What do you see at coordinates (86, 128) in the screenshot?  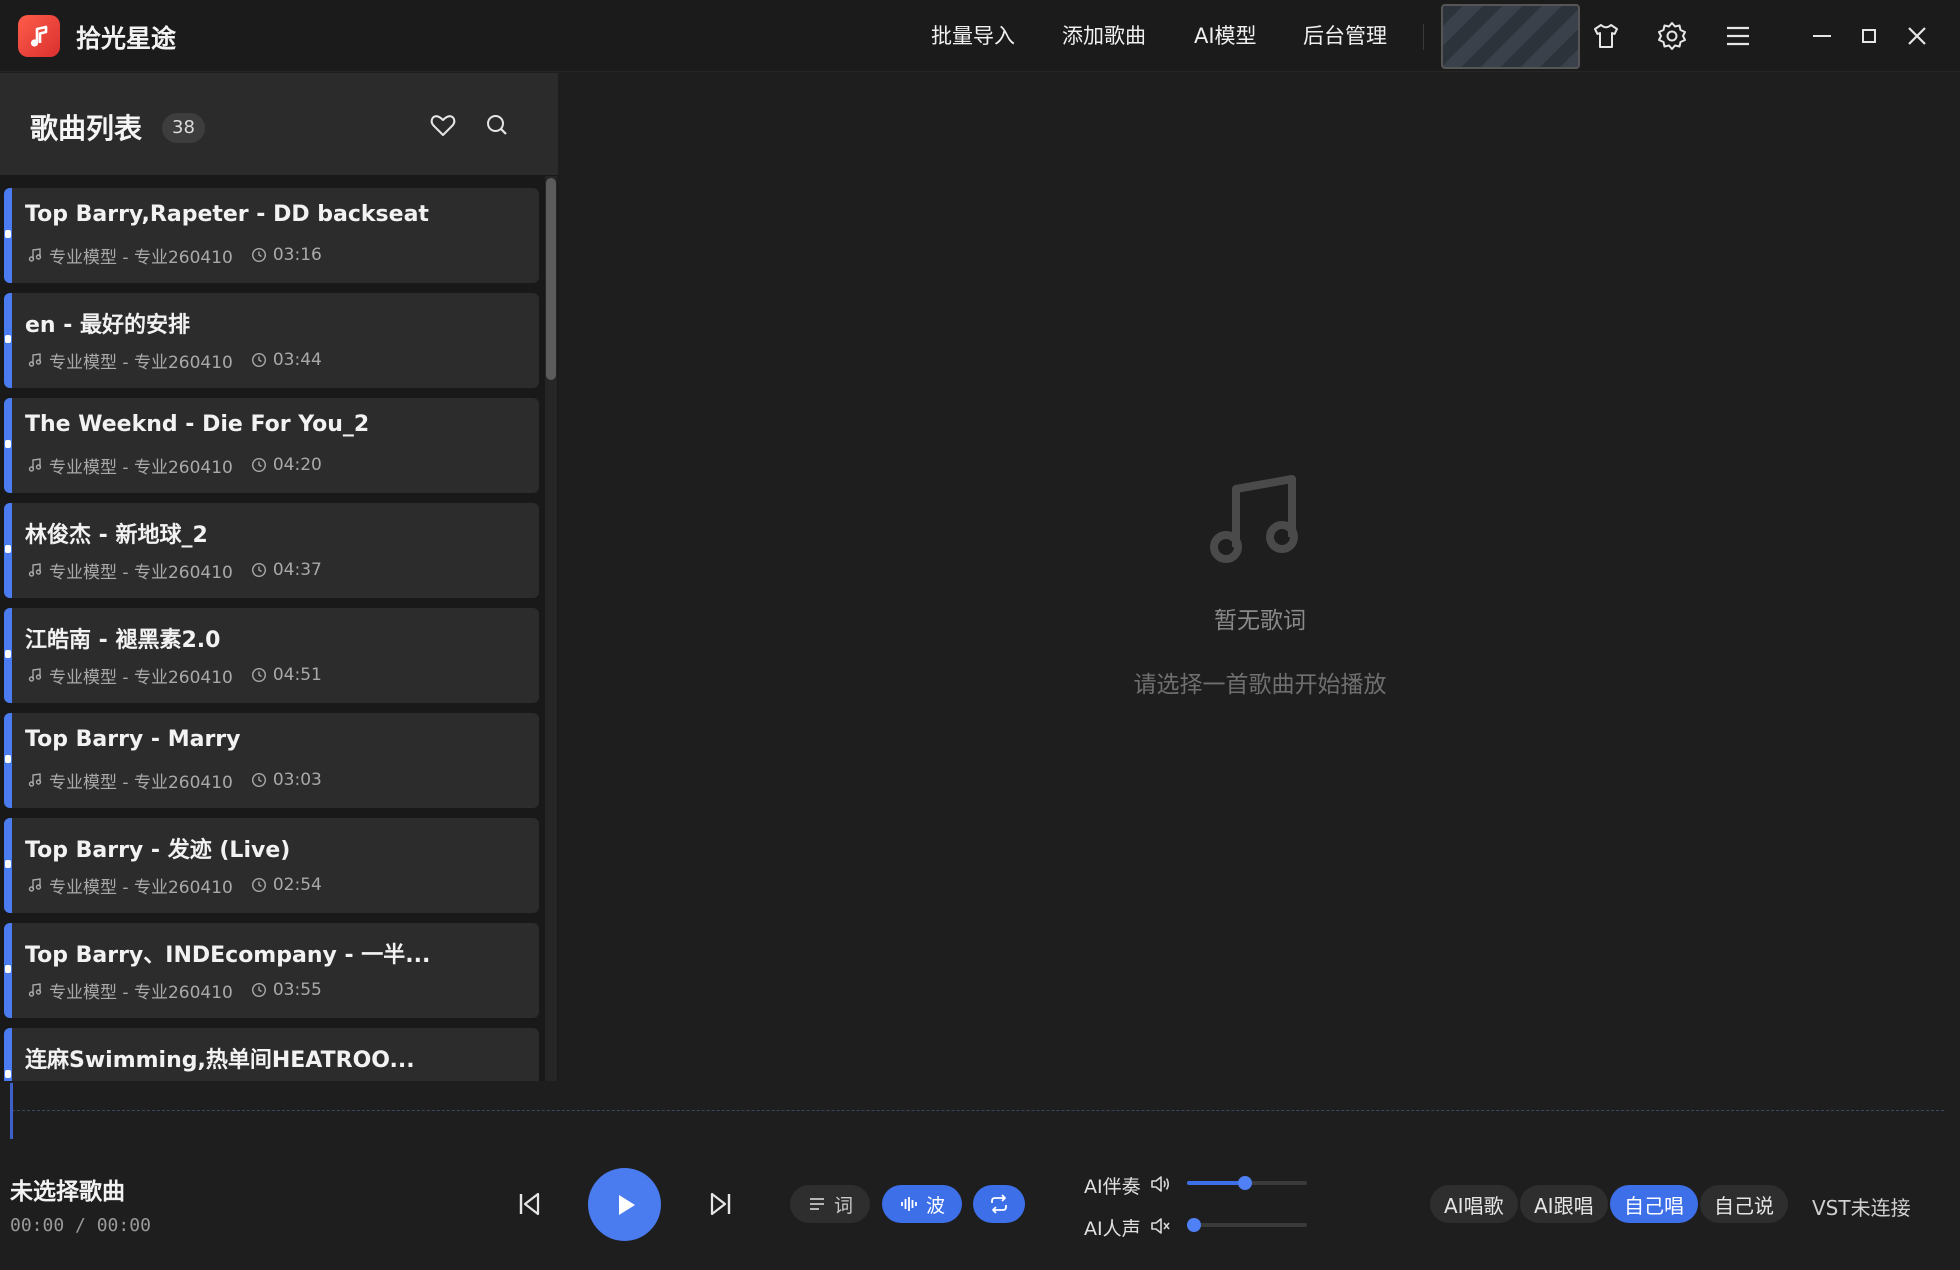 I see `song-list-title: 歌曲列表` at bounding box center [86, 128].